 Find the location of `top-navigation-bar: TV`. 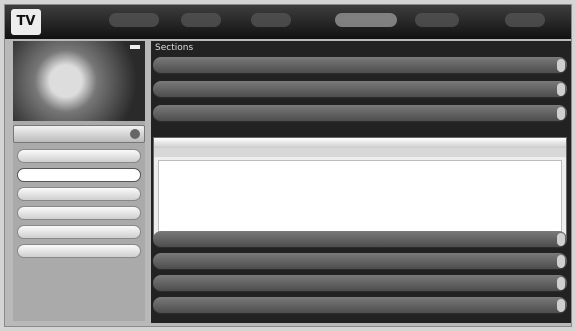

top-navigation-bar: TV is located at coordinates (288, 22).